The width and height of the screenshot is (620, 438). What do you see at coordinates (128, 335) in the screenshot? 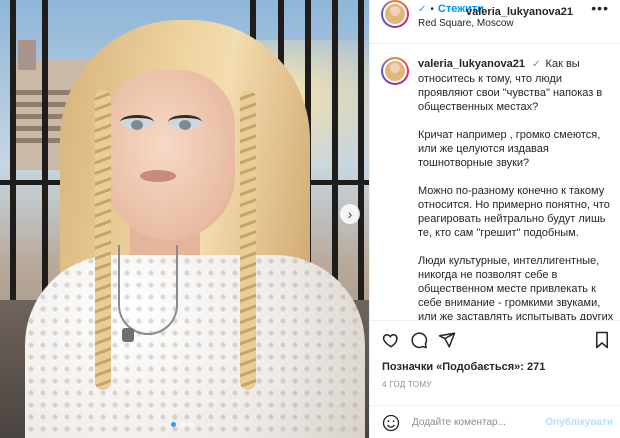
I see `pendant` at bounding box center [128, 335].